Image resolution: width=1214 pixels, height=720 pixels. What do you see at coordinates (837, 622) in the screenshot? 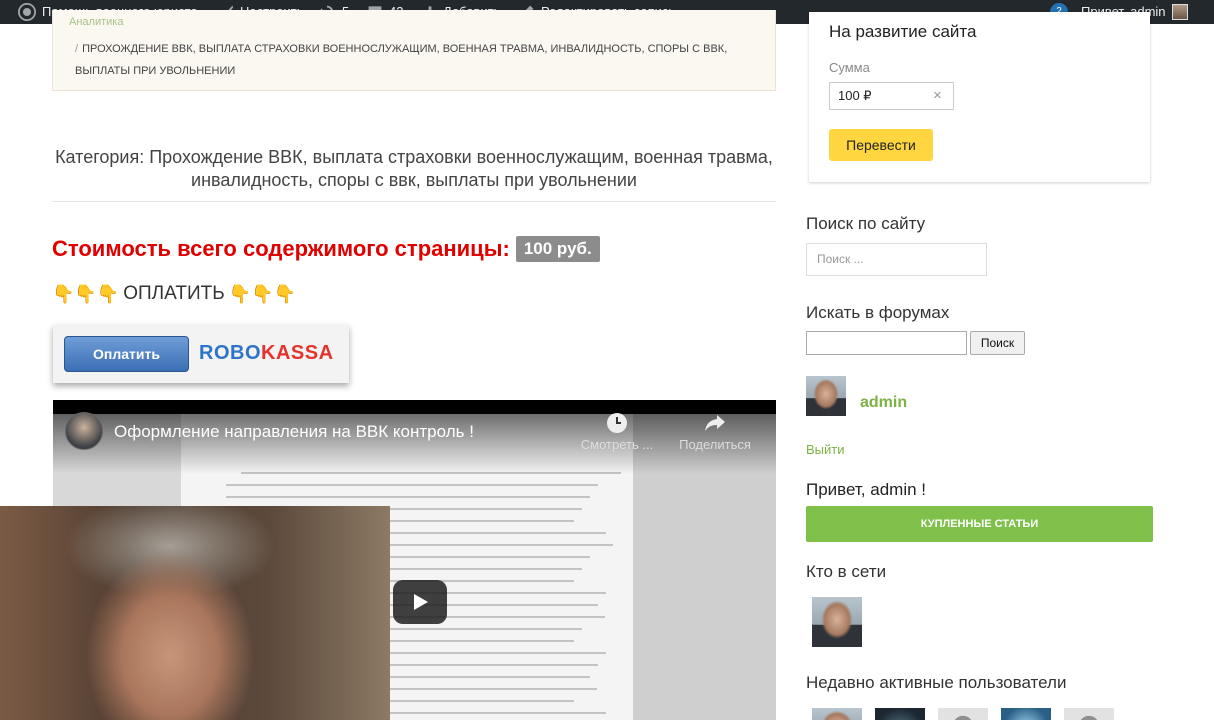
I see `online-user-avatar` at bounding box center [837, 622].